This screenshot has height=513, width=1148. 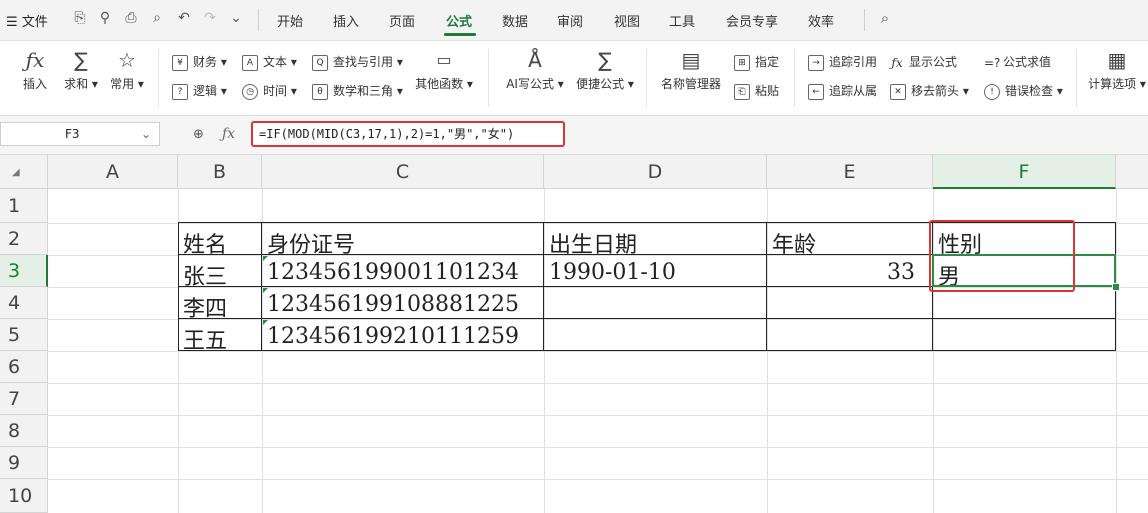 I want to click on tab-insert: 插入, so click(x=346, y=20).